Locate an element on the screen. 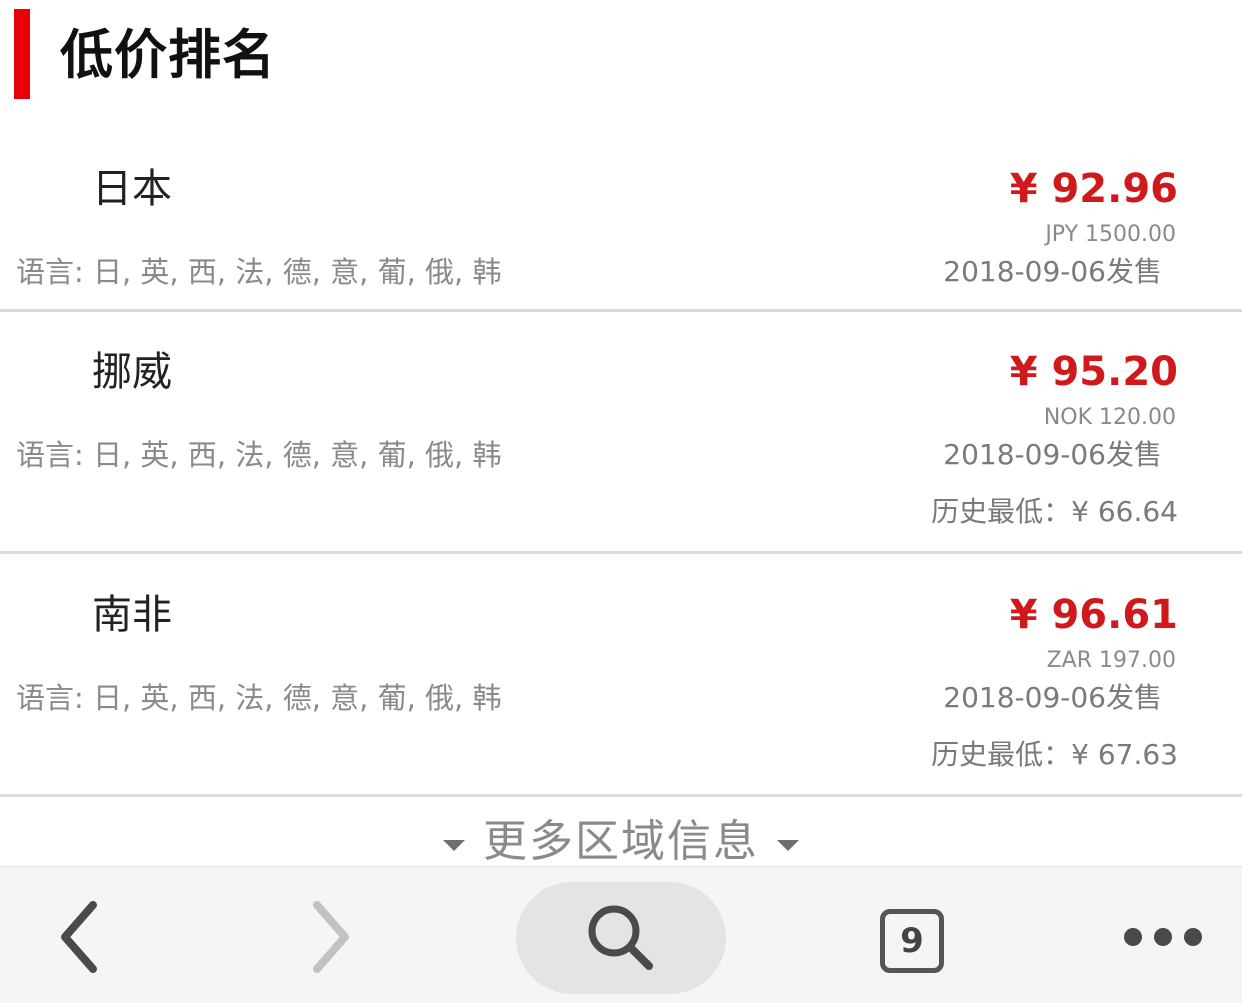  tabs-button: 9 is located at coordinates (912, 941).